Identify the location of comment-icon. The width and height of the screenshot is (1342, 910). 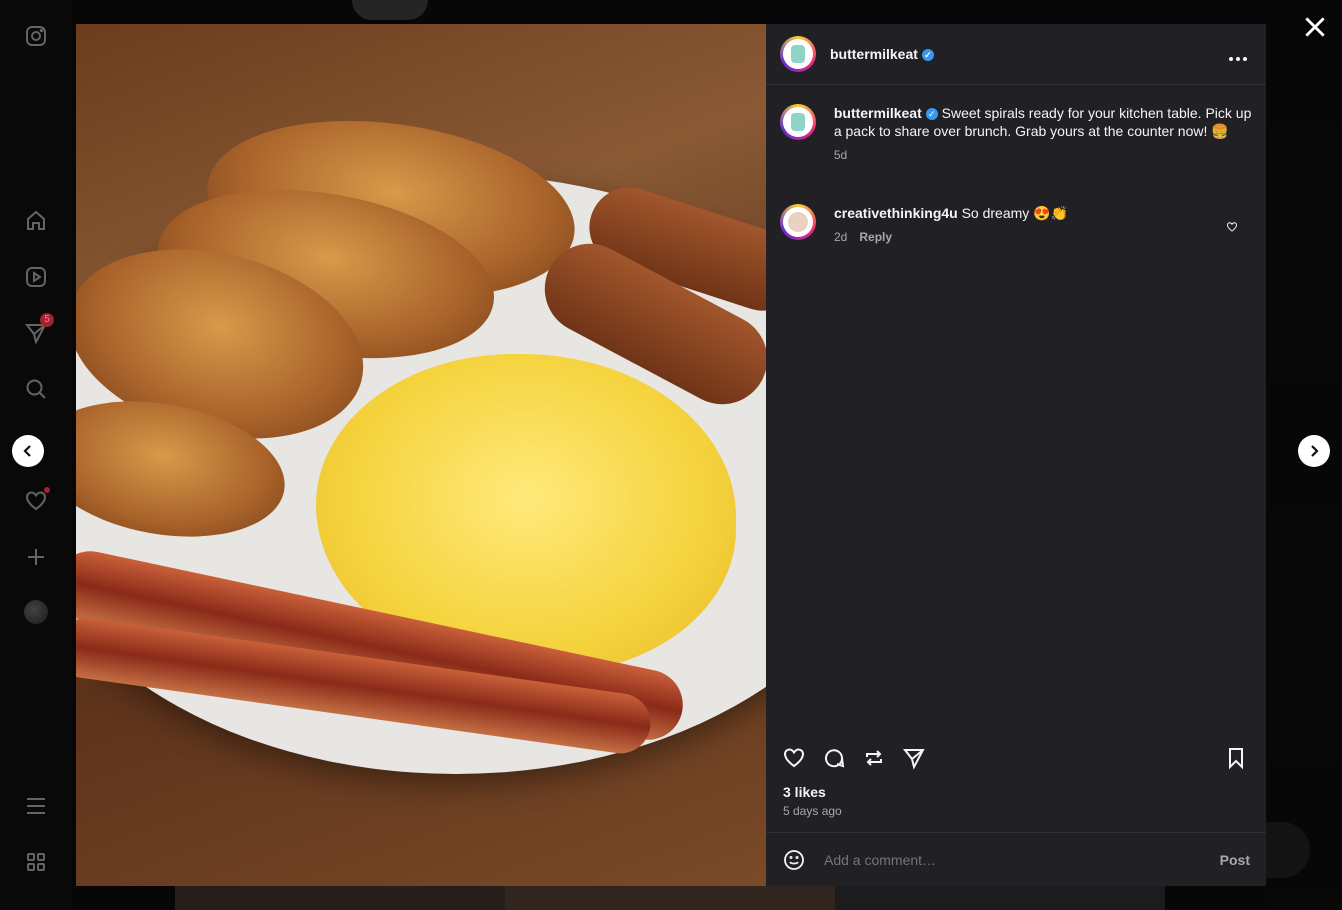
(835, 759).